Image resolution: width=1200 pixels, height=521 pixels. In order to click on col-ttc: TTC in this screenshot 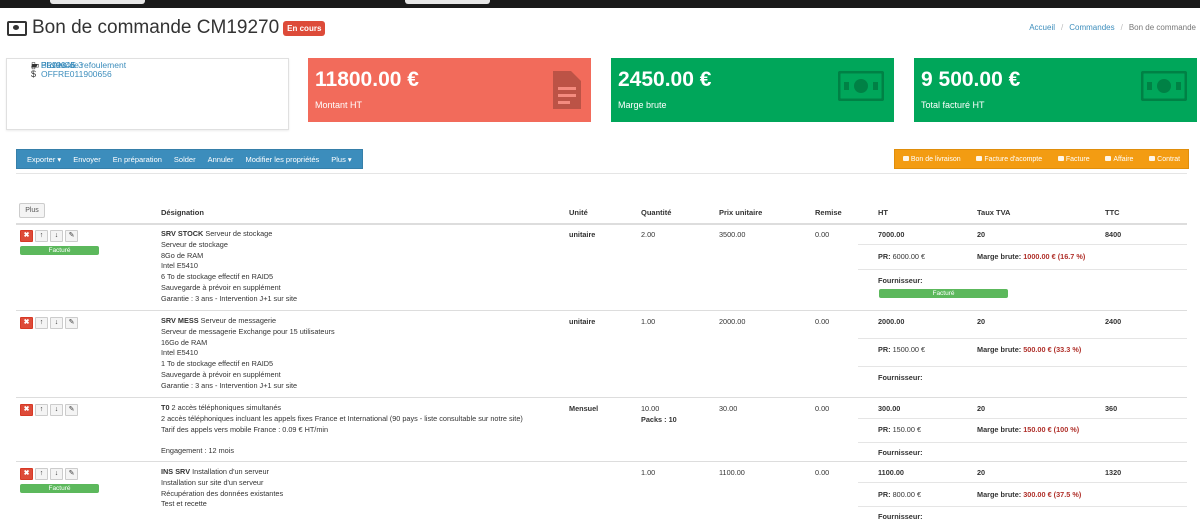, I will do `click(1112, 212)`.